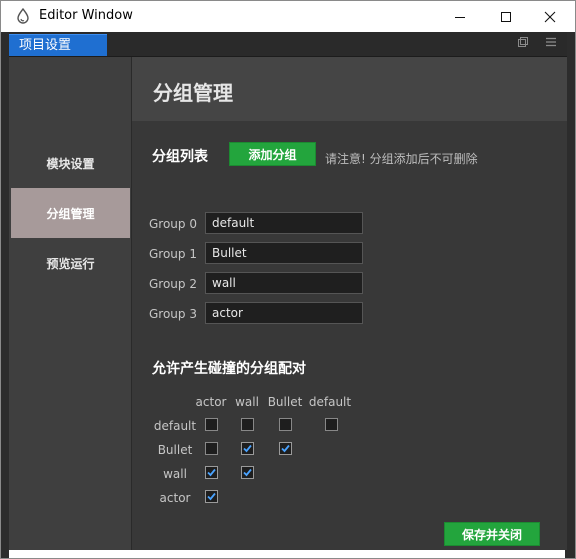  Describe the element at coordinates (211, 448) in the screenshot. I see `collision-checkbox-bullet-actor` at that location.